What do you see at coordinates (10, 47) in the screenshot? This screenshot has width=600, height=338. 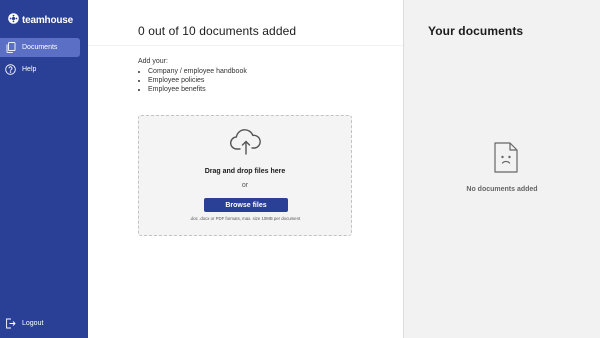 I see `documents-icon` at bounding box center [10, 47].